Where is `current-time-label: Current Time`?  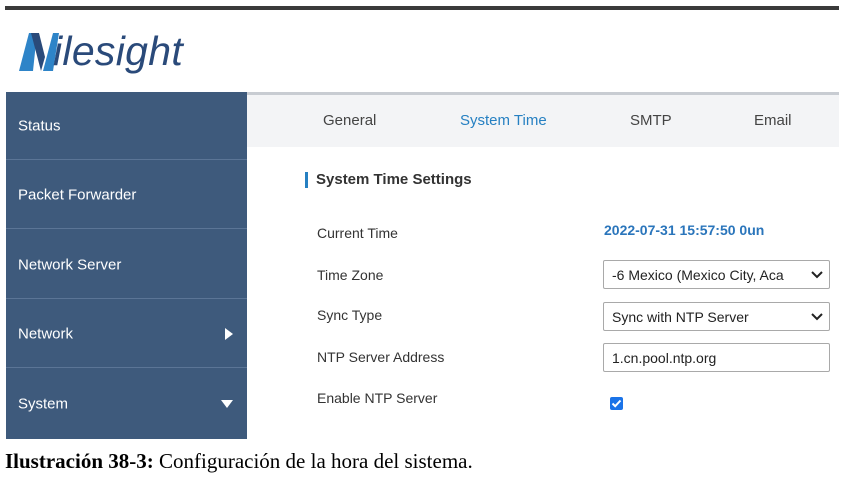 current-time-label: Current Time is located at coordinates (357, 233).